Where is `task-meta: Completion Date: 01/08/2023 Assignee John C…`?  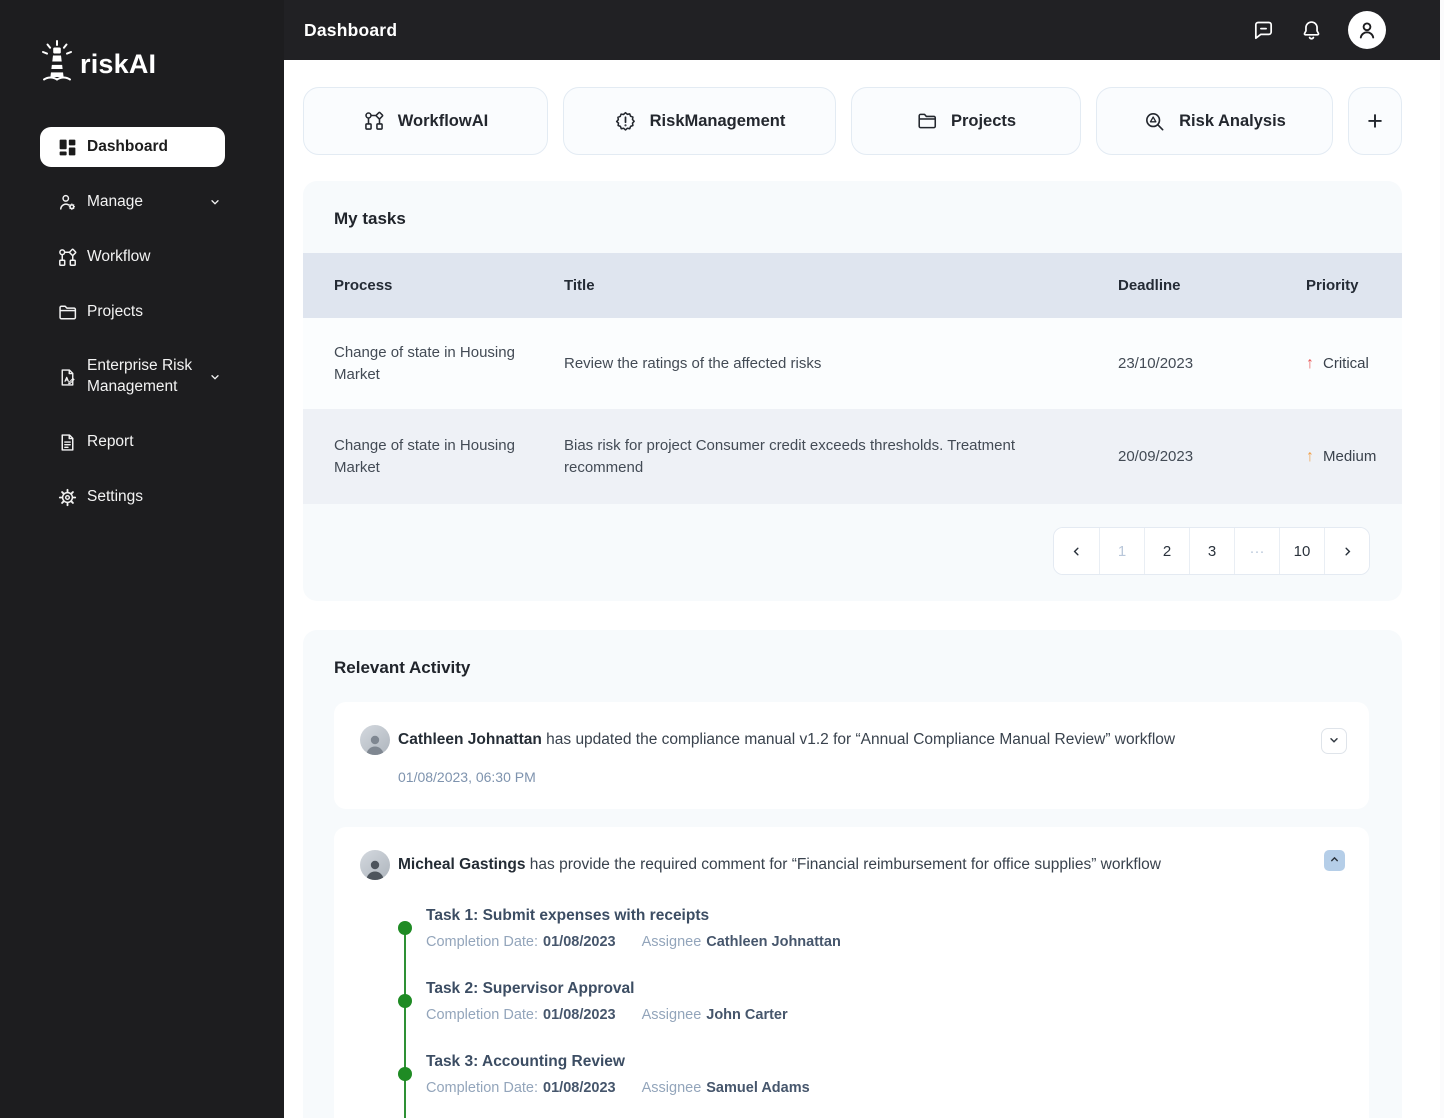 task-meta: Completion Date: 01/08/2023 Assignee John C… is located at coordinates (867, 1015).